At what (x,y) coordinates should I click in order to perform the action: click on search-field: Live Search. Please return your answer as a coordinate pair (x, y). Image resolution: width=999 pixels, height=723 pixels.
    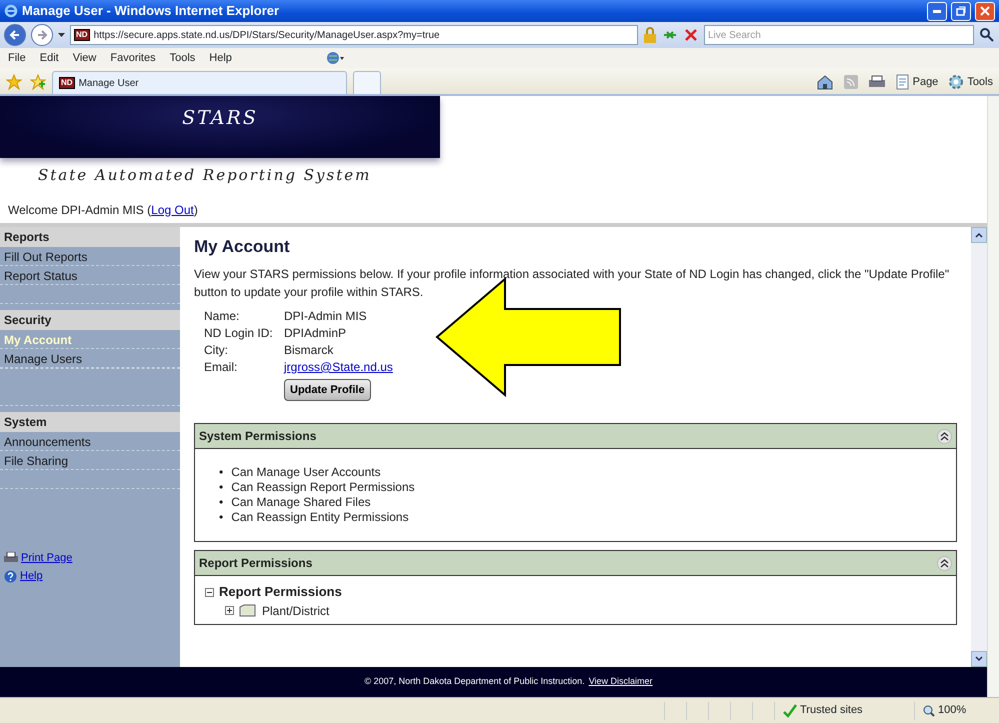
    Looking at the image, I should click on (839, 35).